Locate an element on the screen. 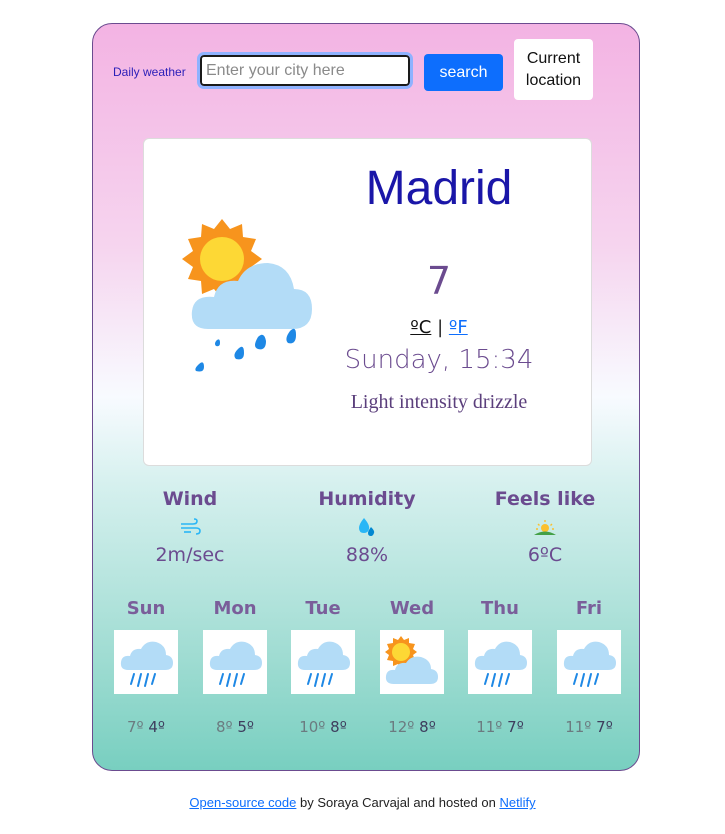  forecast-day-name: Thu is located at coordinates (500, 608).